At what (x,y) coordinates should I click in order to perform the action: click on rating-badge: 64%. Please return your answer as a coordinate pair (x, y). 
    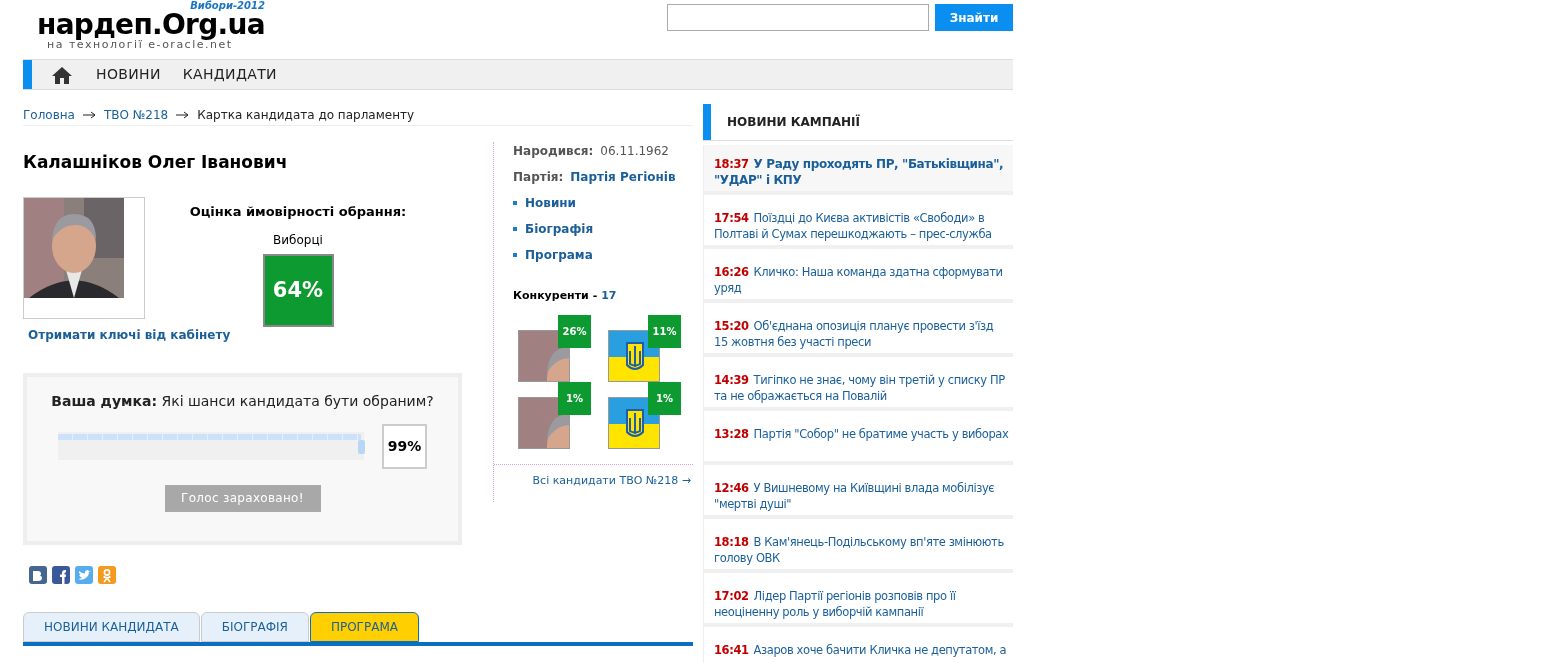
    Looking at the image, I should click on (298, 290).